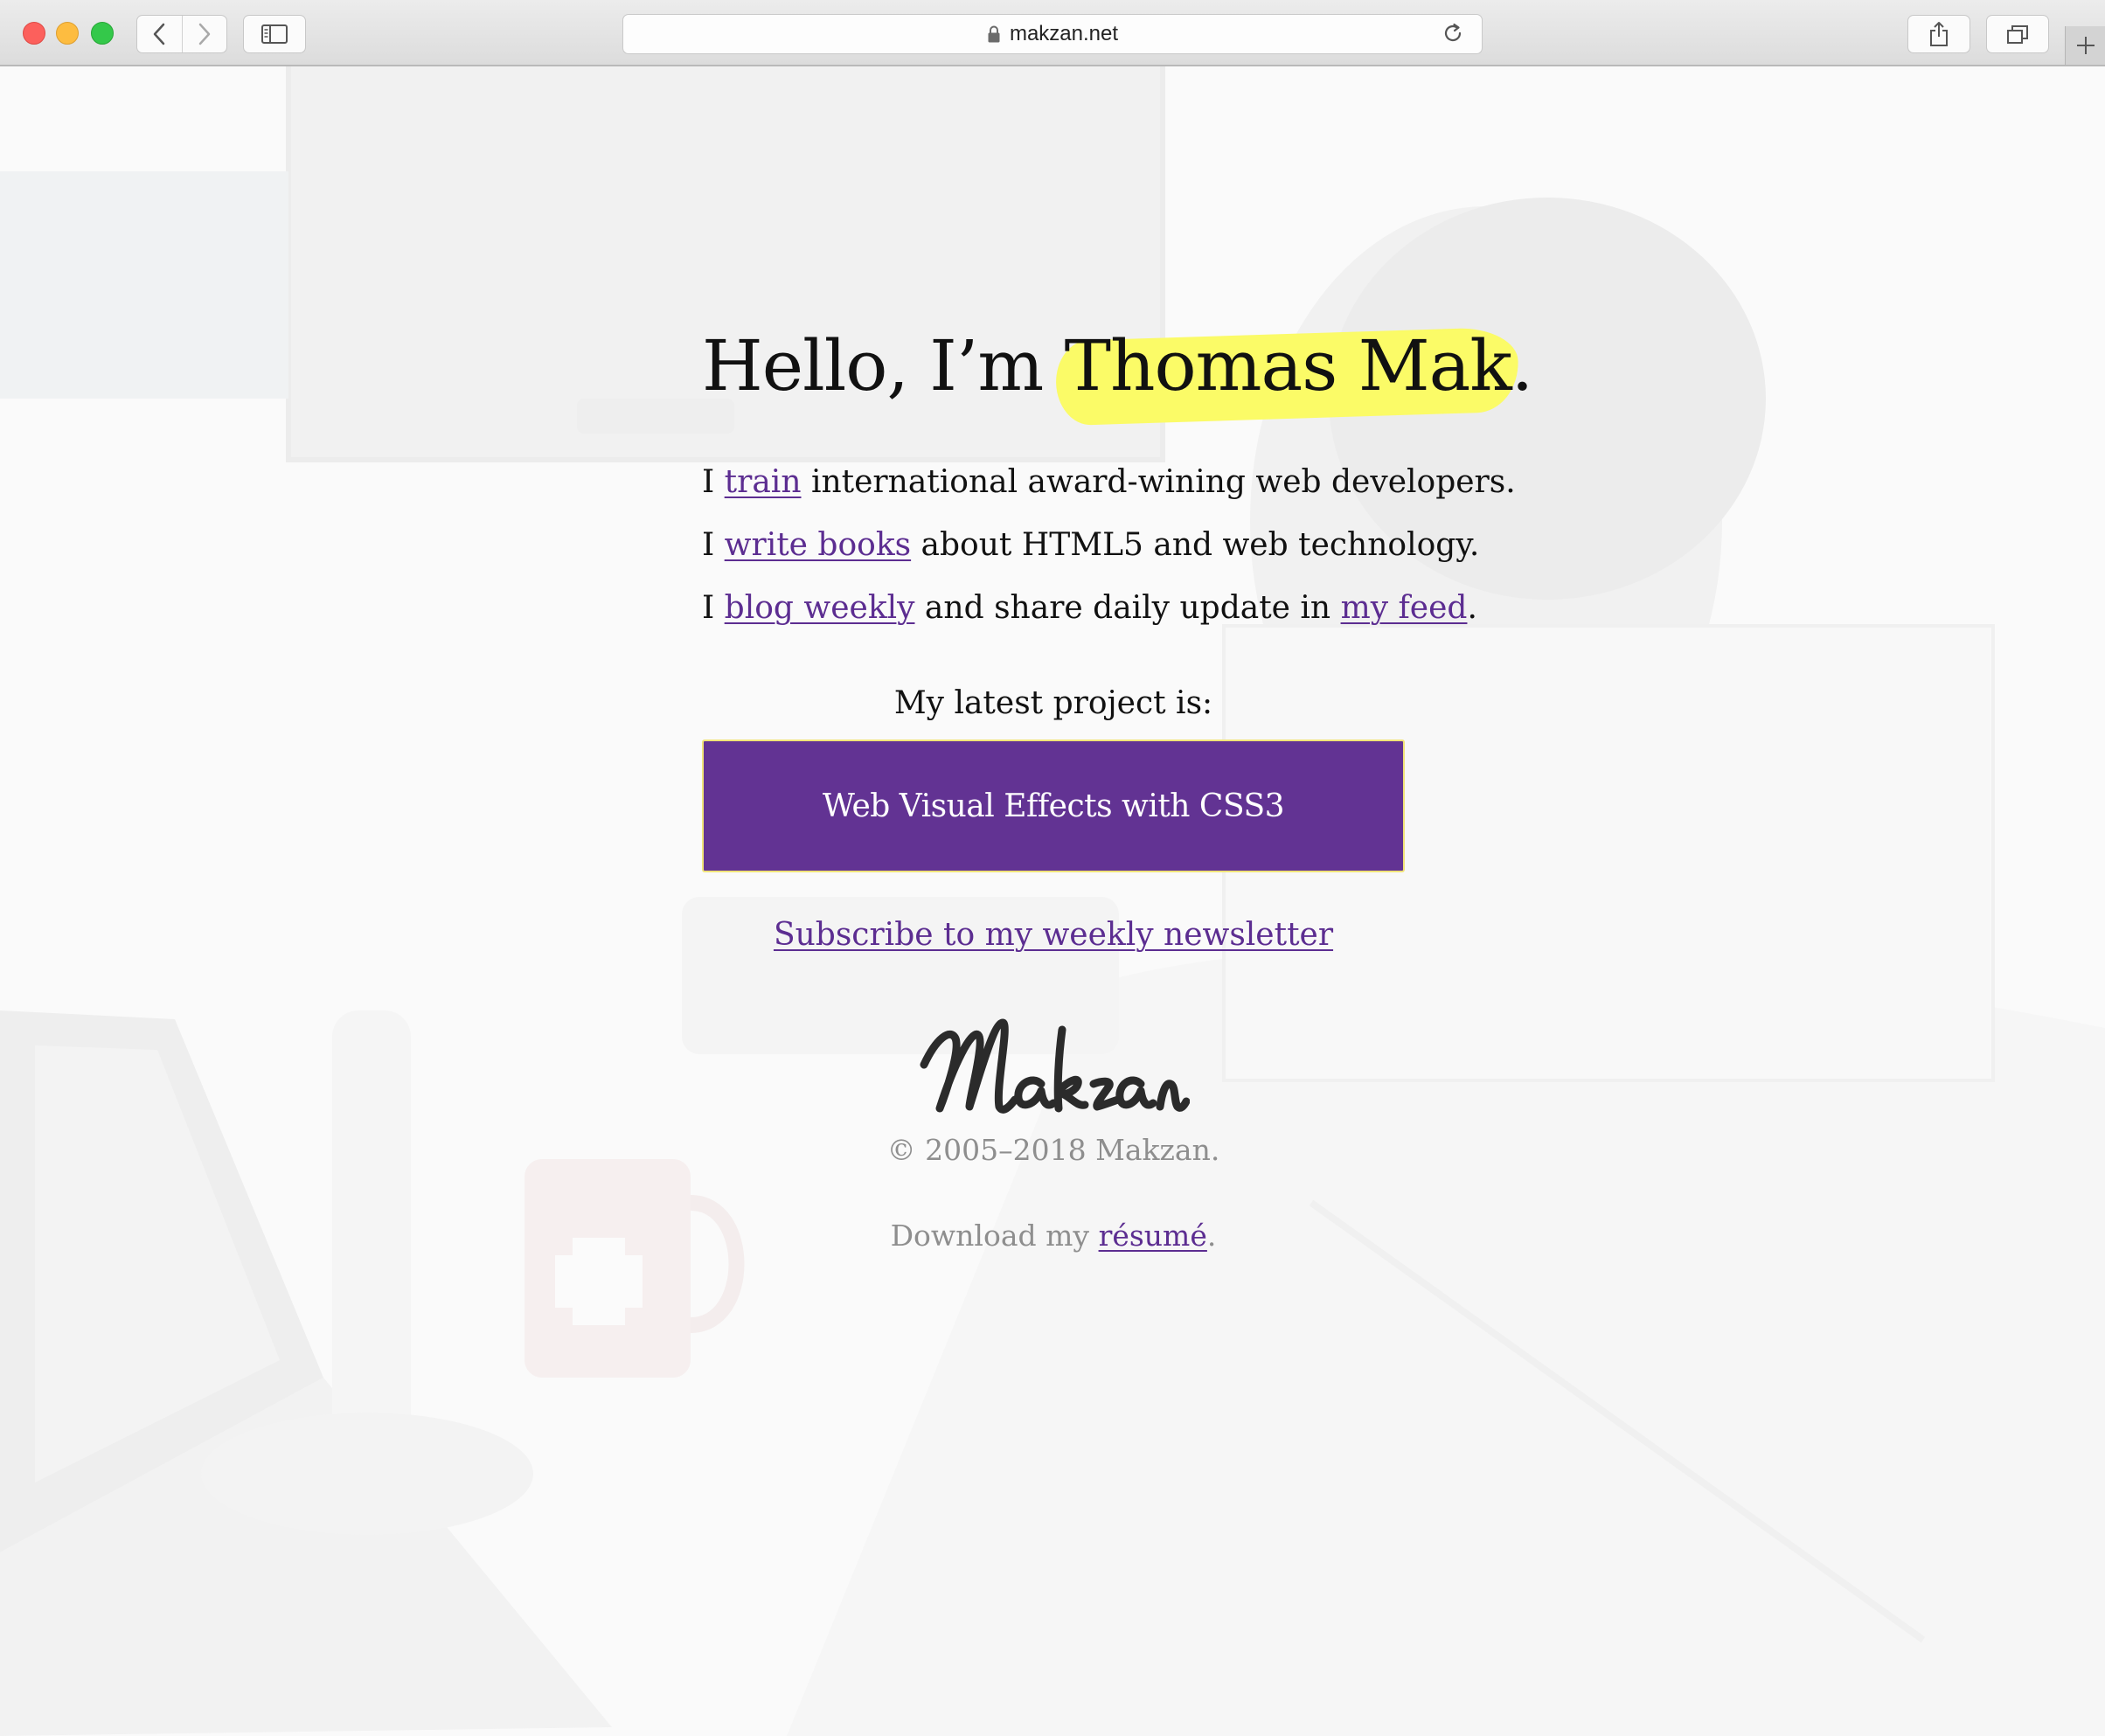  I want to click on chevron-right-icon, so click(204, 34).